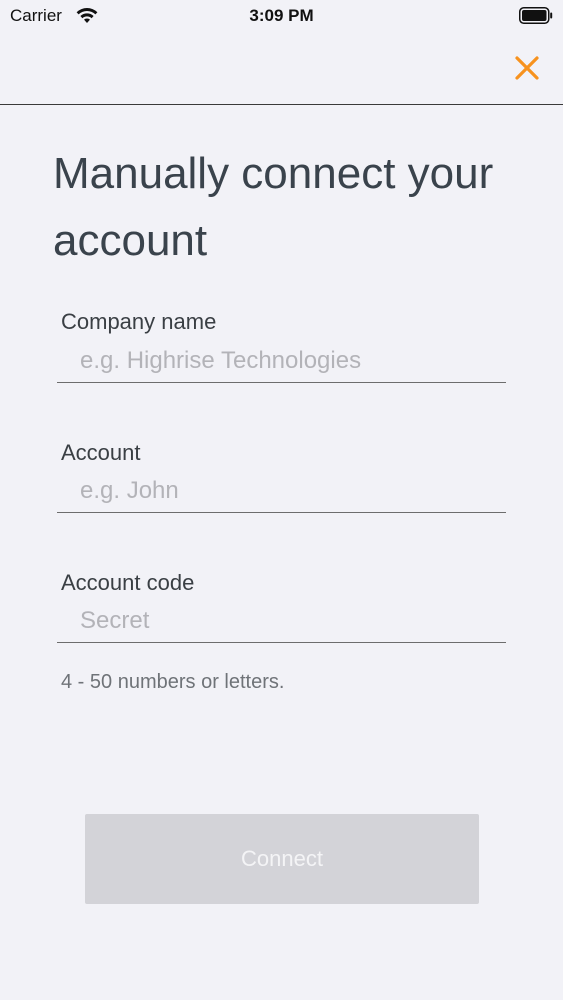 The height and width of the screenshot is (1000, 563). I want to click on page-title: Manually connect your account, so click(273, 207).